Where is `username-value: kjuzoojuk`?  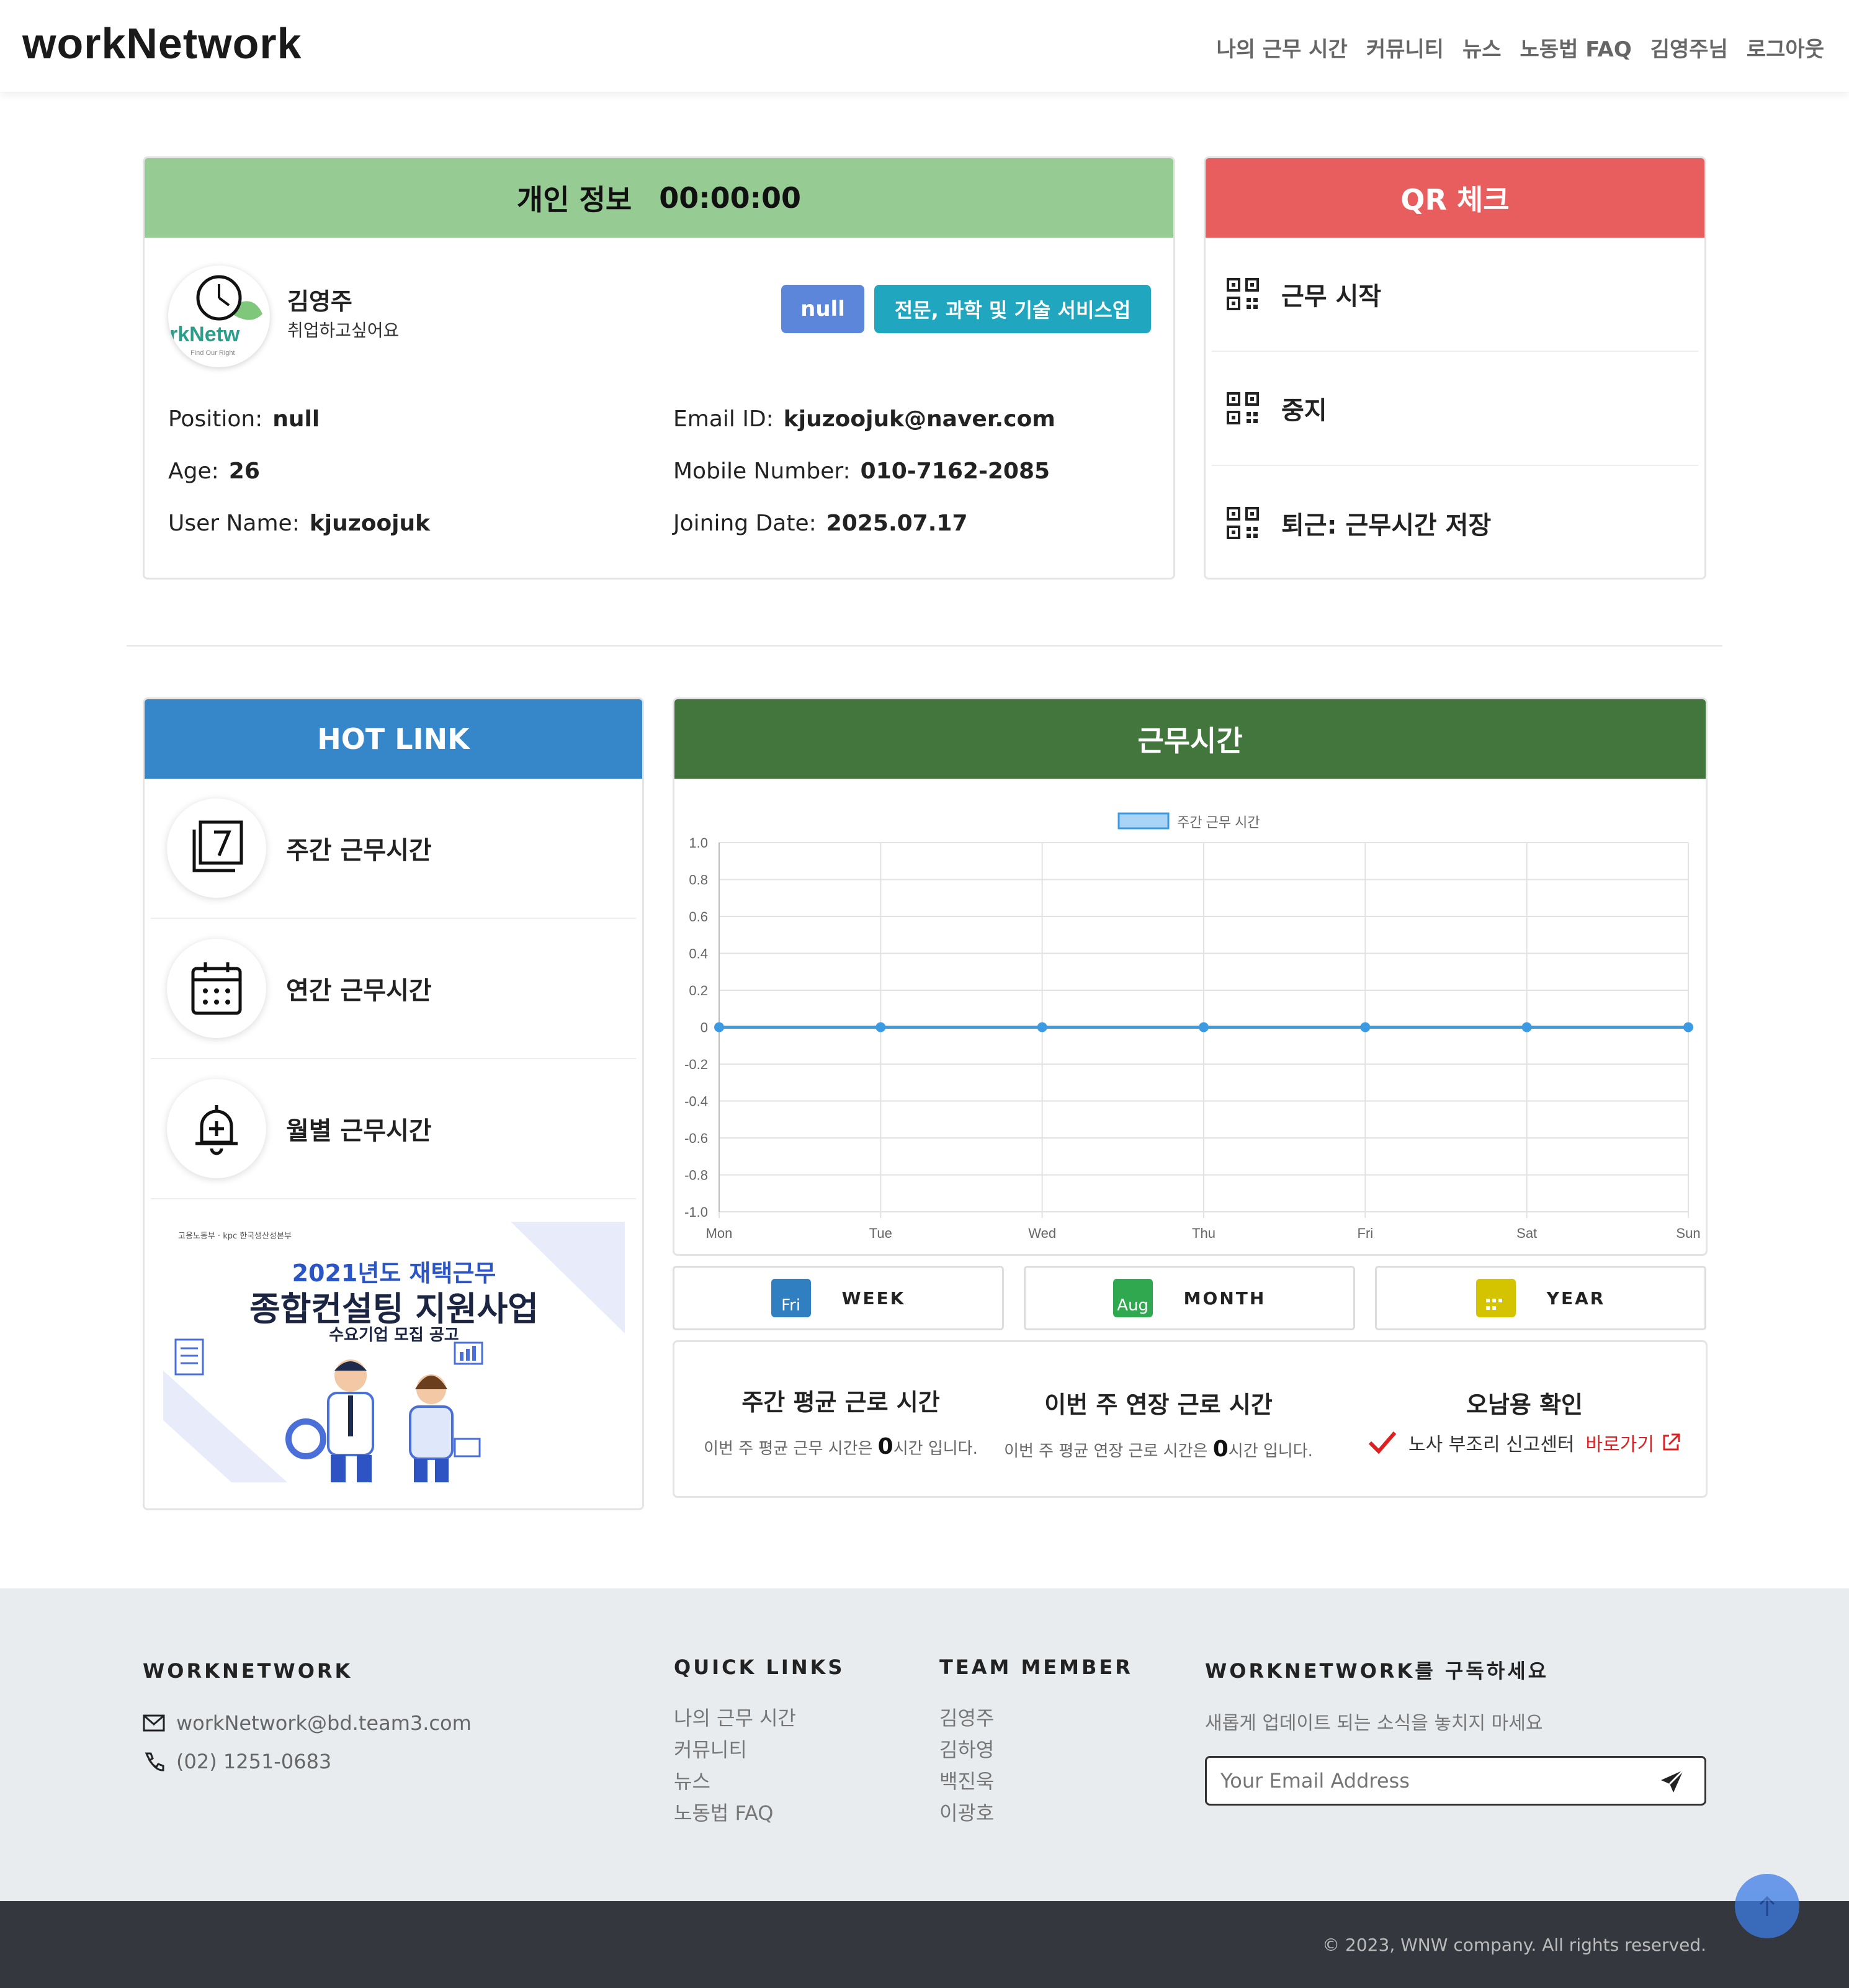 username-value: kjuzoojuk is located at coordinates (370, 523).